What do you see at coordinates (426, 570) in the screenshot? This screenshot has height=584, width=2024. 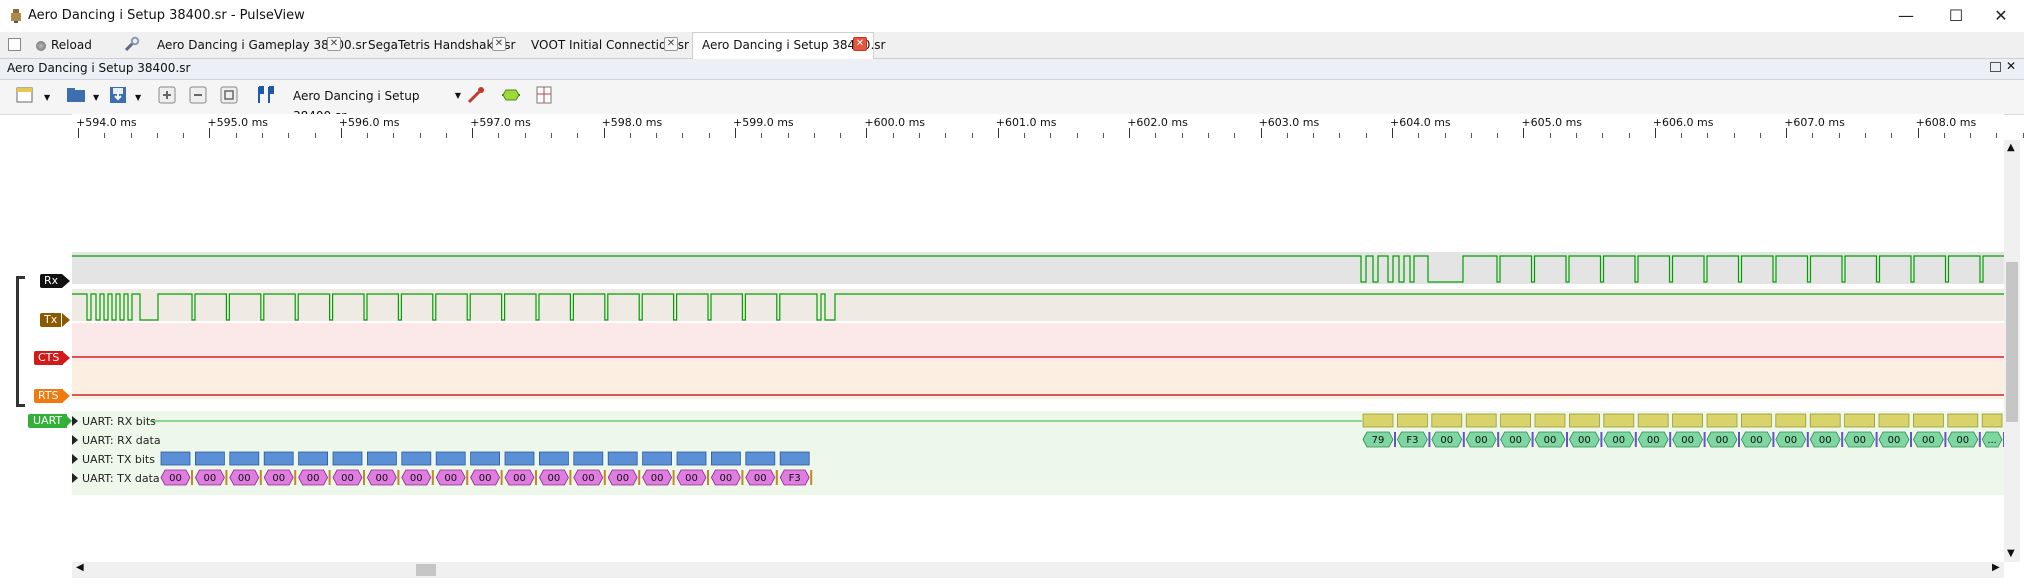 I see `horizontal-scroll-thumb` at bounding box center [426, 570].